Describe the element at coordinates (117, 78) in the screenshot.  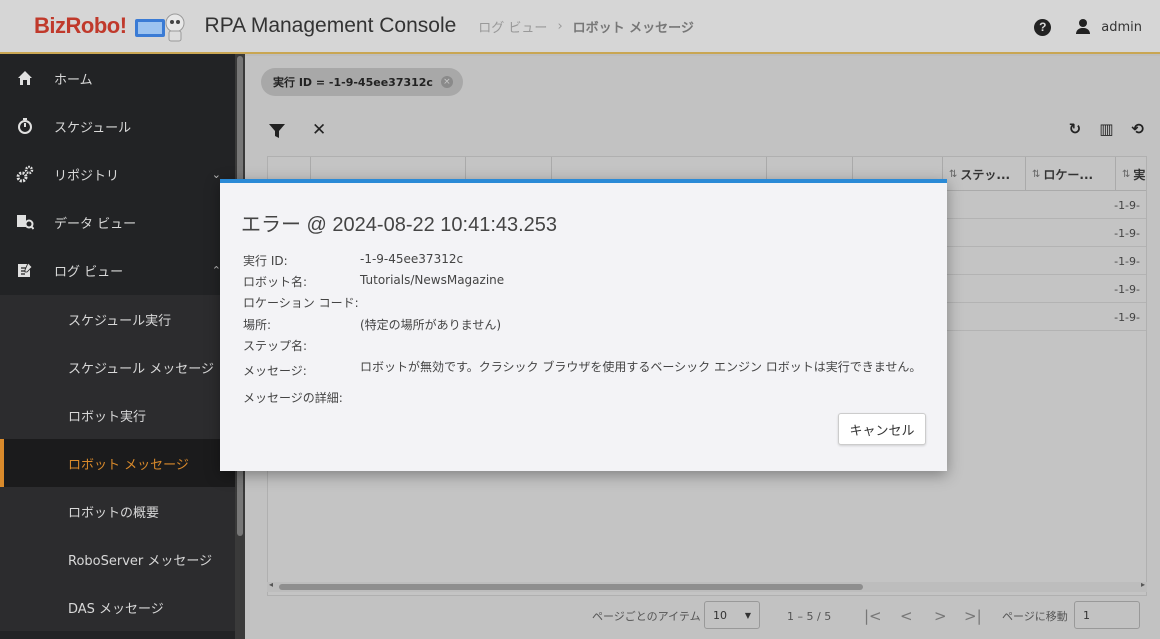
I see `sidebar-item-home: ホーム` at that location.